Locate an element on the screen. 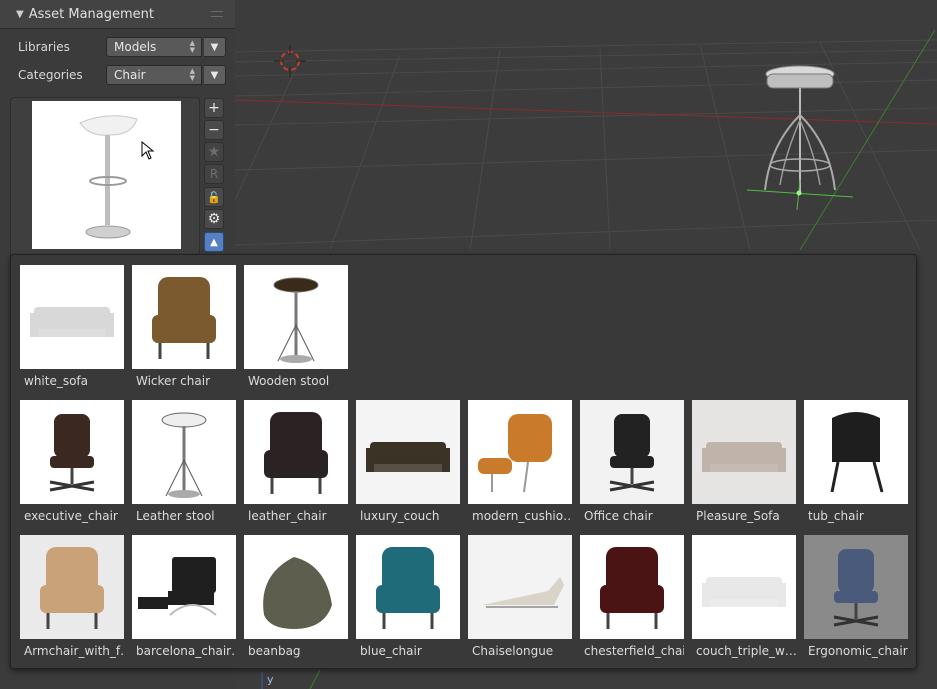 The height and width of the screenshot is (689, 937). asset-item: executive_chair is located at coordinates (72, 462).